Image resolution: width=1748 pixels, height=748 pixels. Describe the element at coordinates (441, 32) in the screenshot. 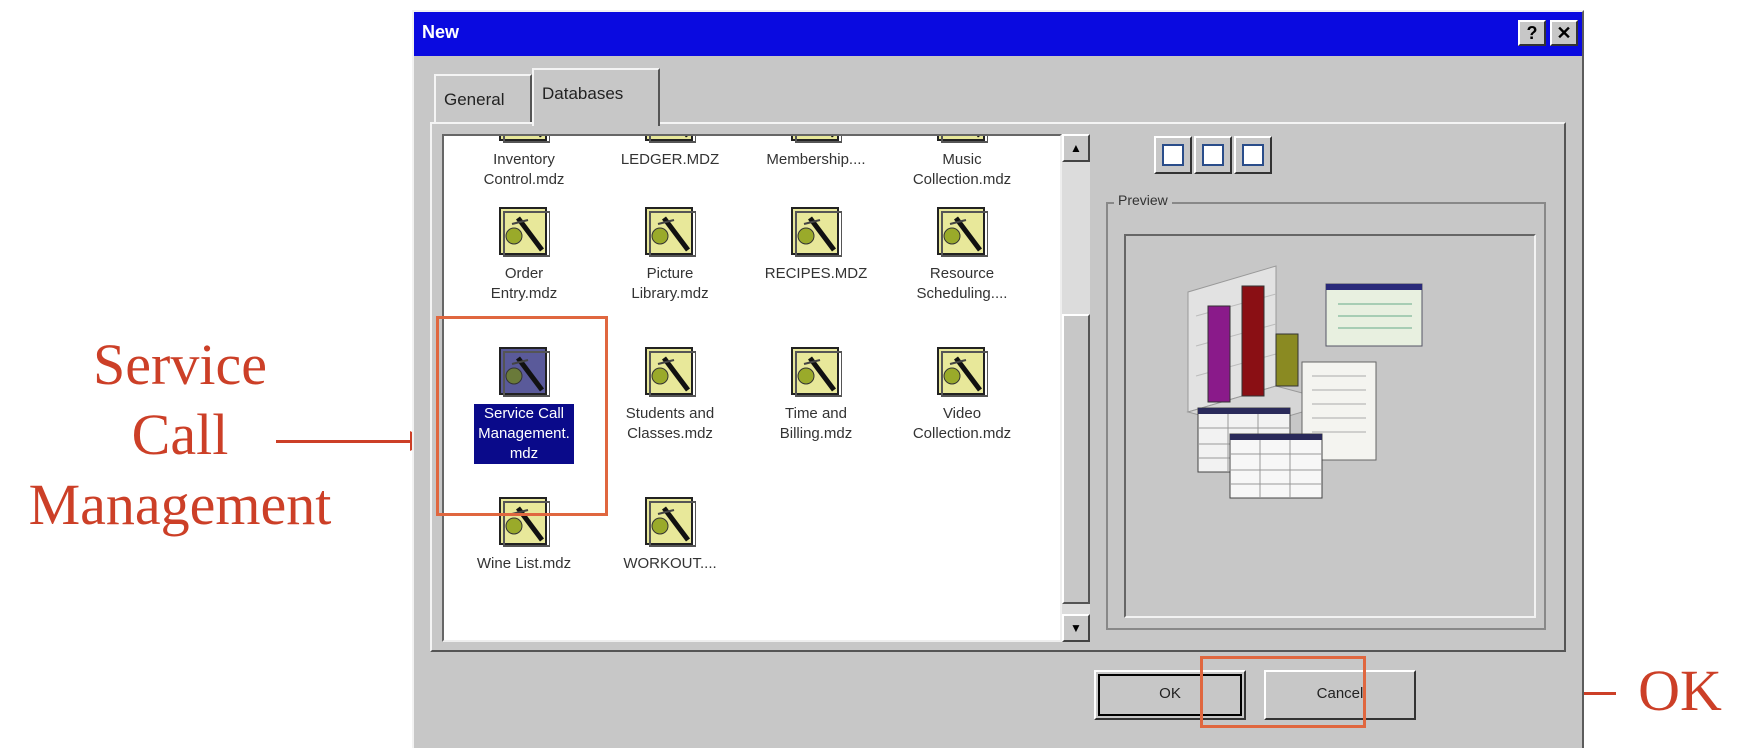

I see `dialog-title: New` at that location.